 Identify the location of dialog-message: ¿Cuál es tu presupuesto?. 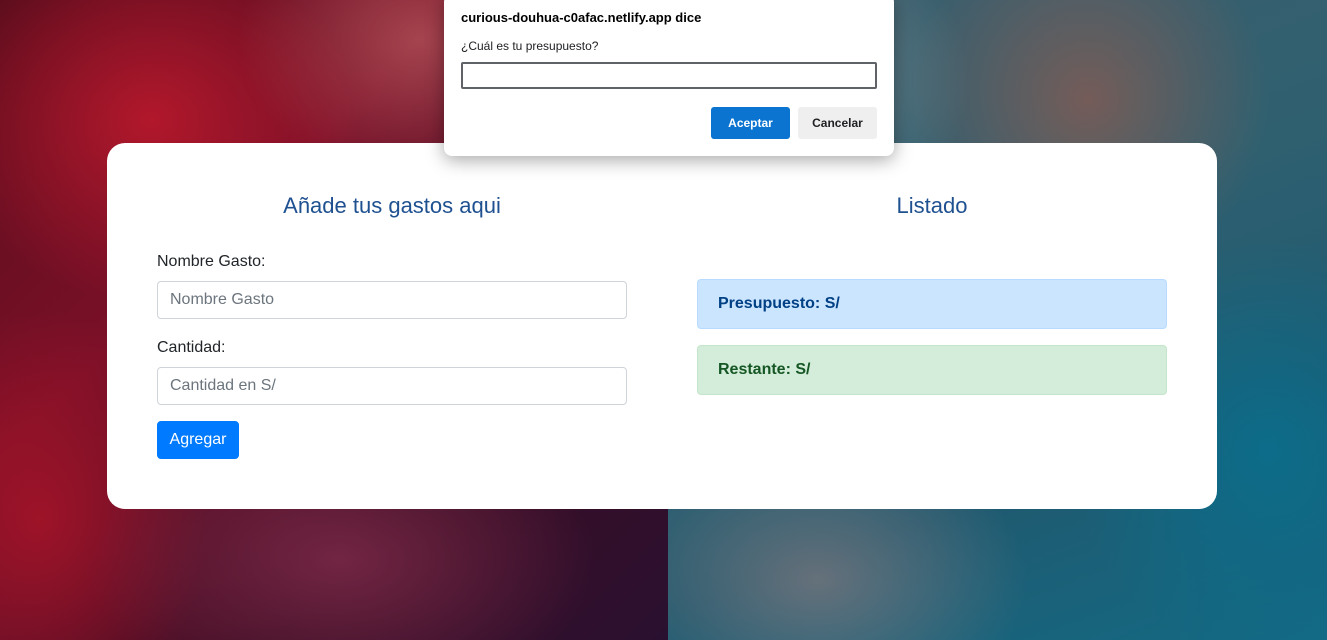
(530, 46).